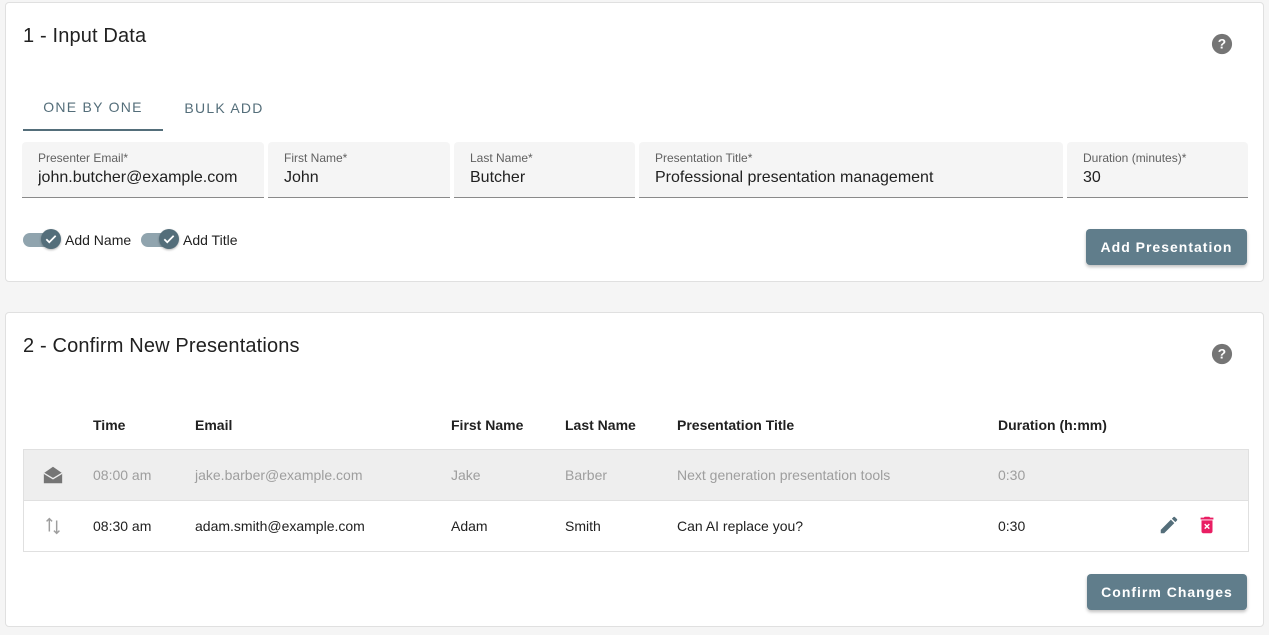  I want to click on confirm-changes-button: Confirm Changes, so click(1167, 592).